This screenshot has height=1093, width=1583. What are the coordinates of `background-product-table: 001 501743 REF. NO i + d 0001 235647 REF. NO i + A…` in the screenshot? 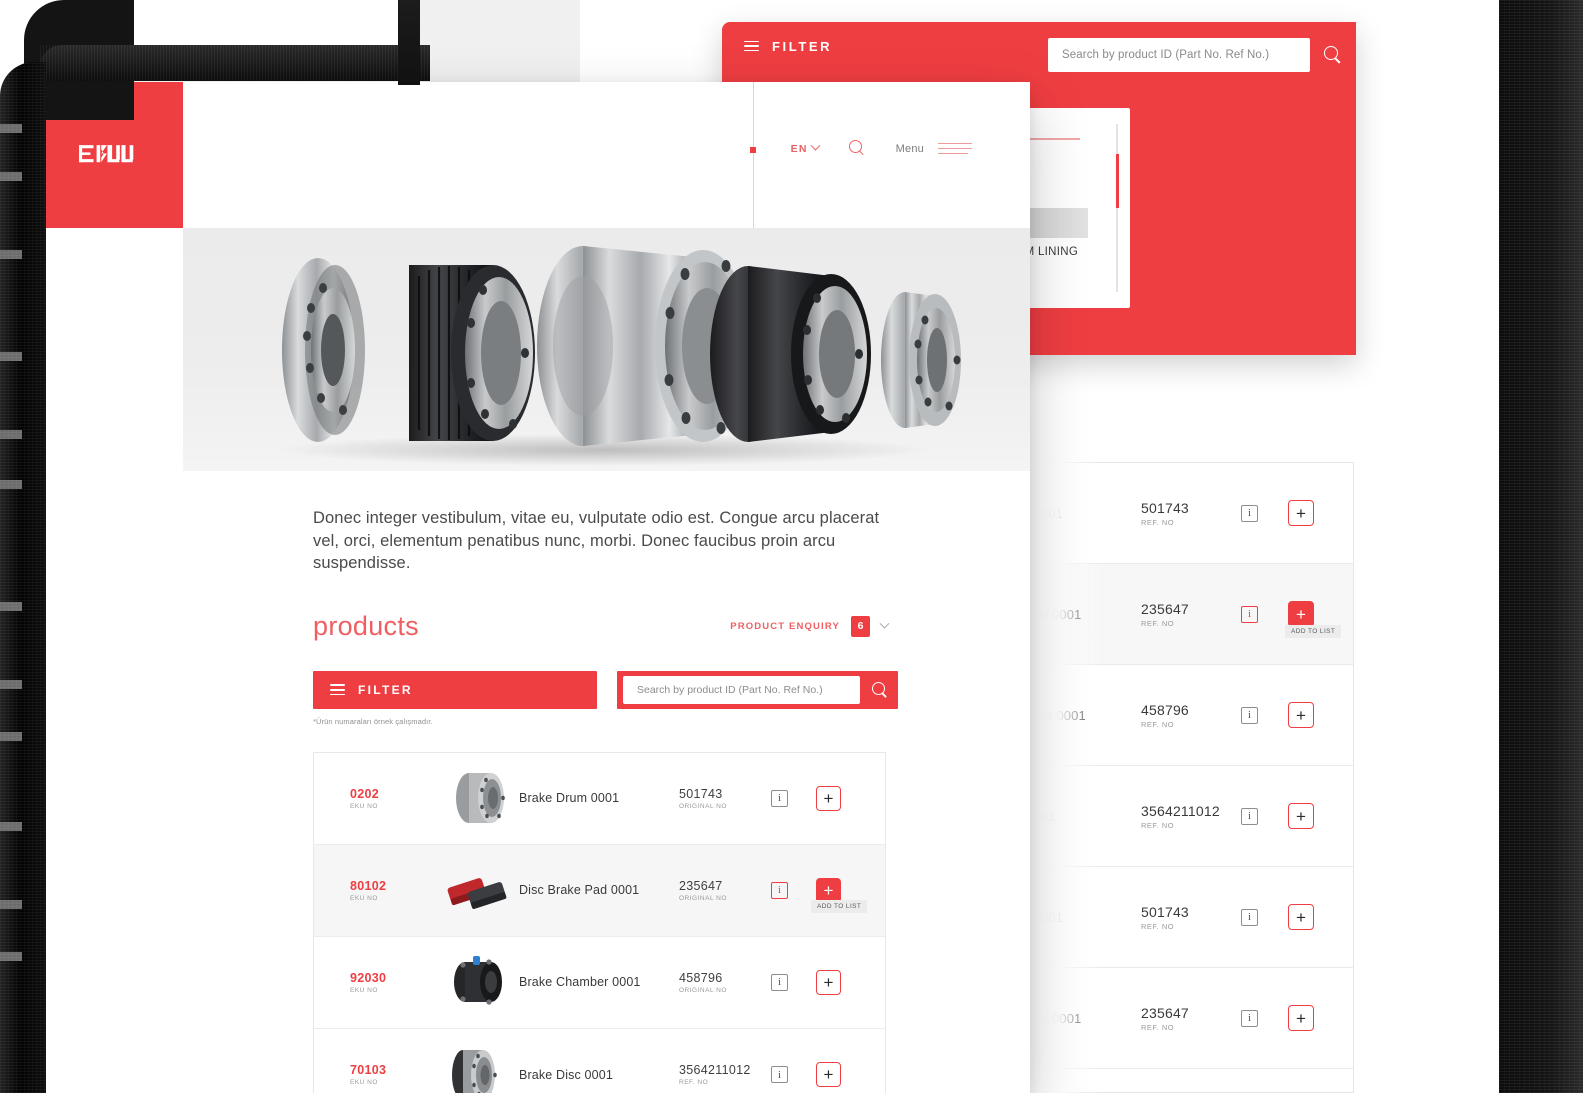 It's located at (1192, 777).